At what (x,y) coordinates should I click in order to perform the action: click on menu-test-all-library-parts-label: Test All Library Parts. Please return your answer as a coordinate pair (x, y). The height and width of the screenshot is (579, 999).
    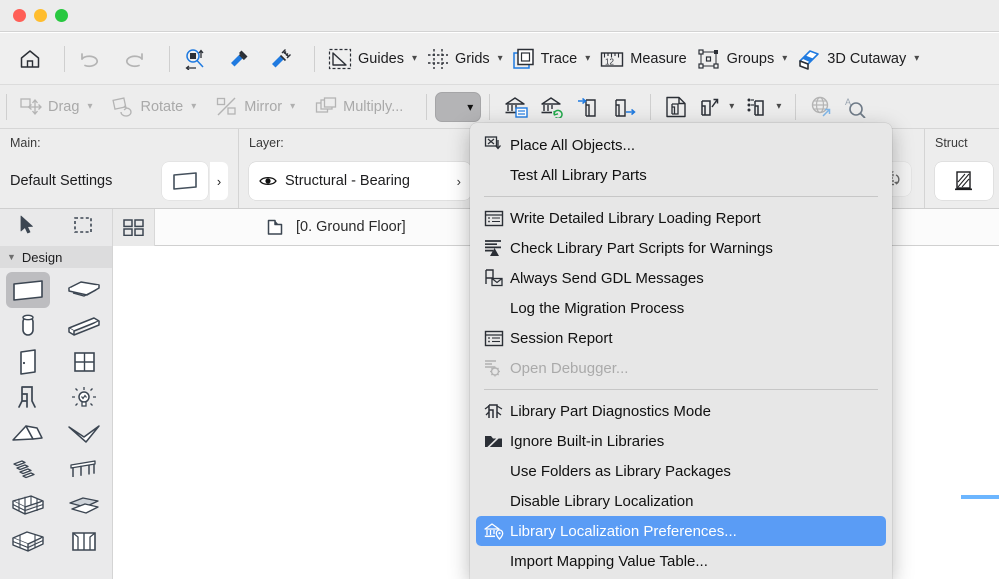
    Looking at the image, I should click on (578, 175).